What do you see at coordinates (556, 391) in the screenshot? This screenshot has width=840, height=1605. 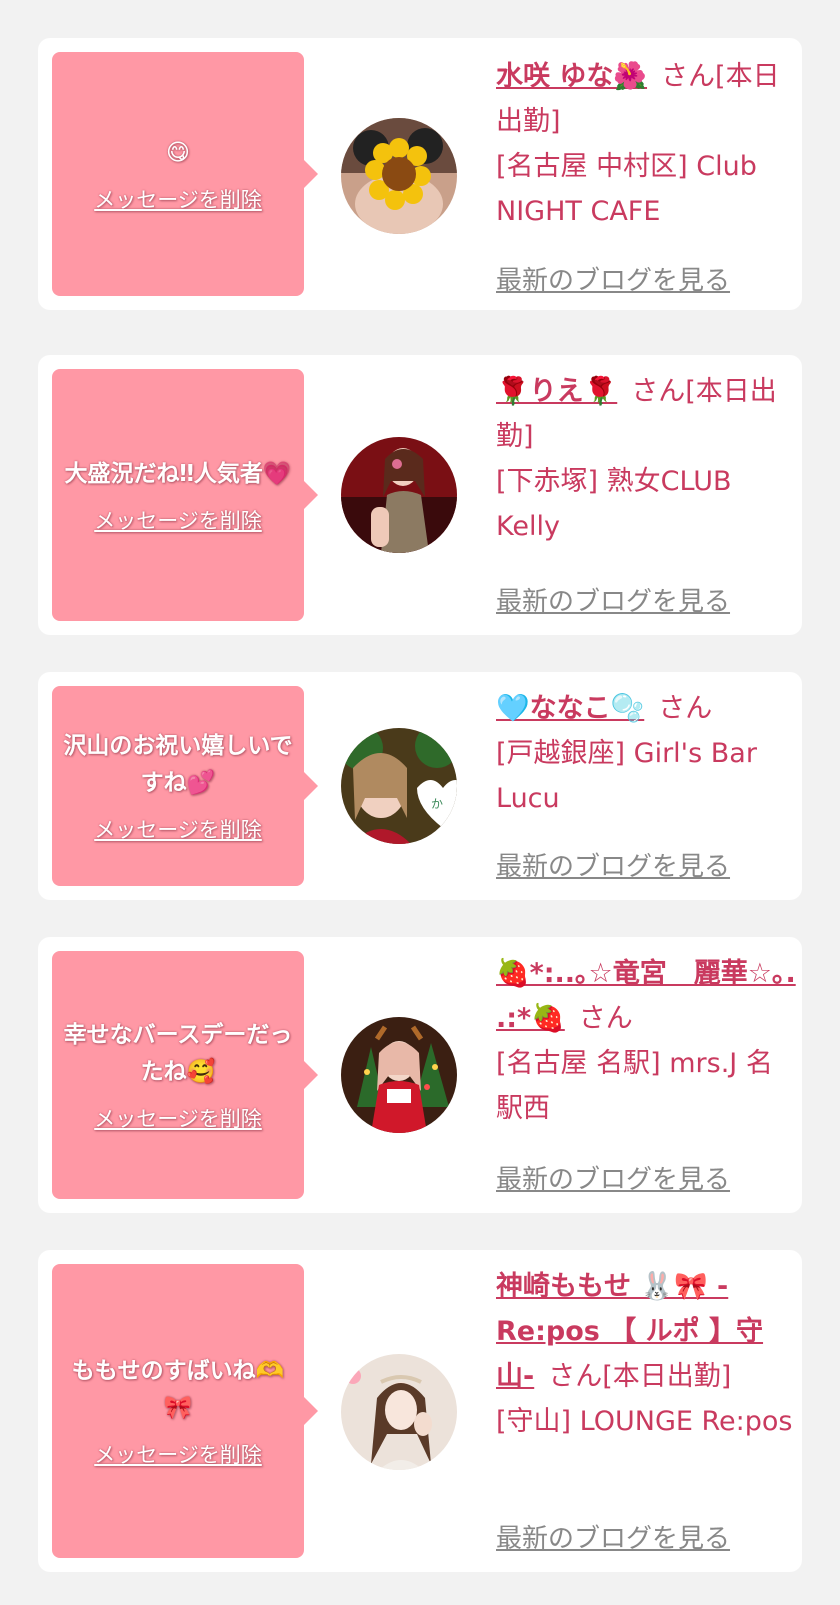 I see `user-name-link: 🌹りえ🌹` at bounding box center [556, 391].